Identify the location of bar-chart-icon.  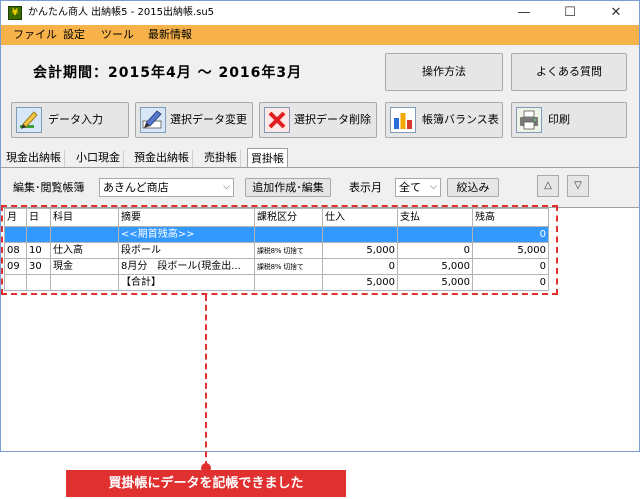
(403, 120).